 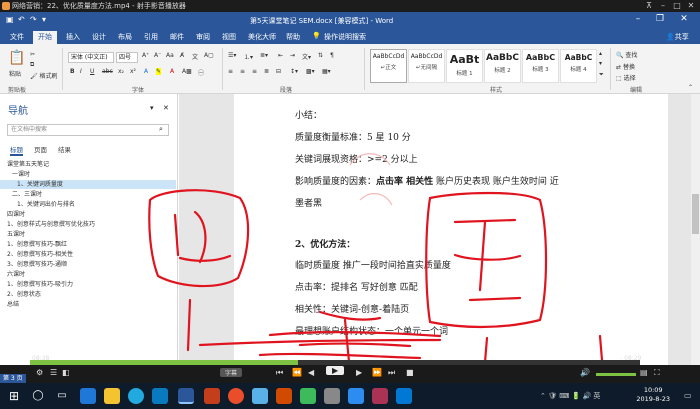 What do you see at coordinates (377, 372) in the screenshot?
I see `fast-forward-icon: ⏩` at bounding box center [377, 372].